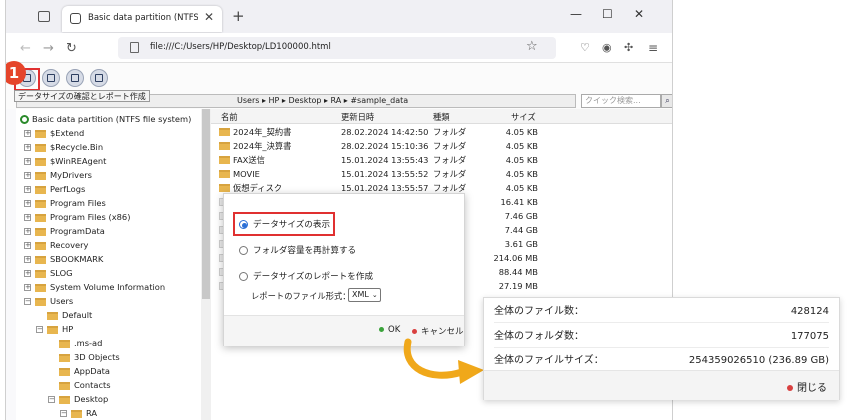 The image size is (850, 420). I want to click on tree-item: + Program Files (x86), so click(77, 217).